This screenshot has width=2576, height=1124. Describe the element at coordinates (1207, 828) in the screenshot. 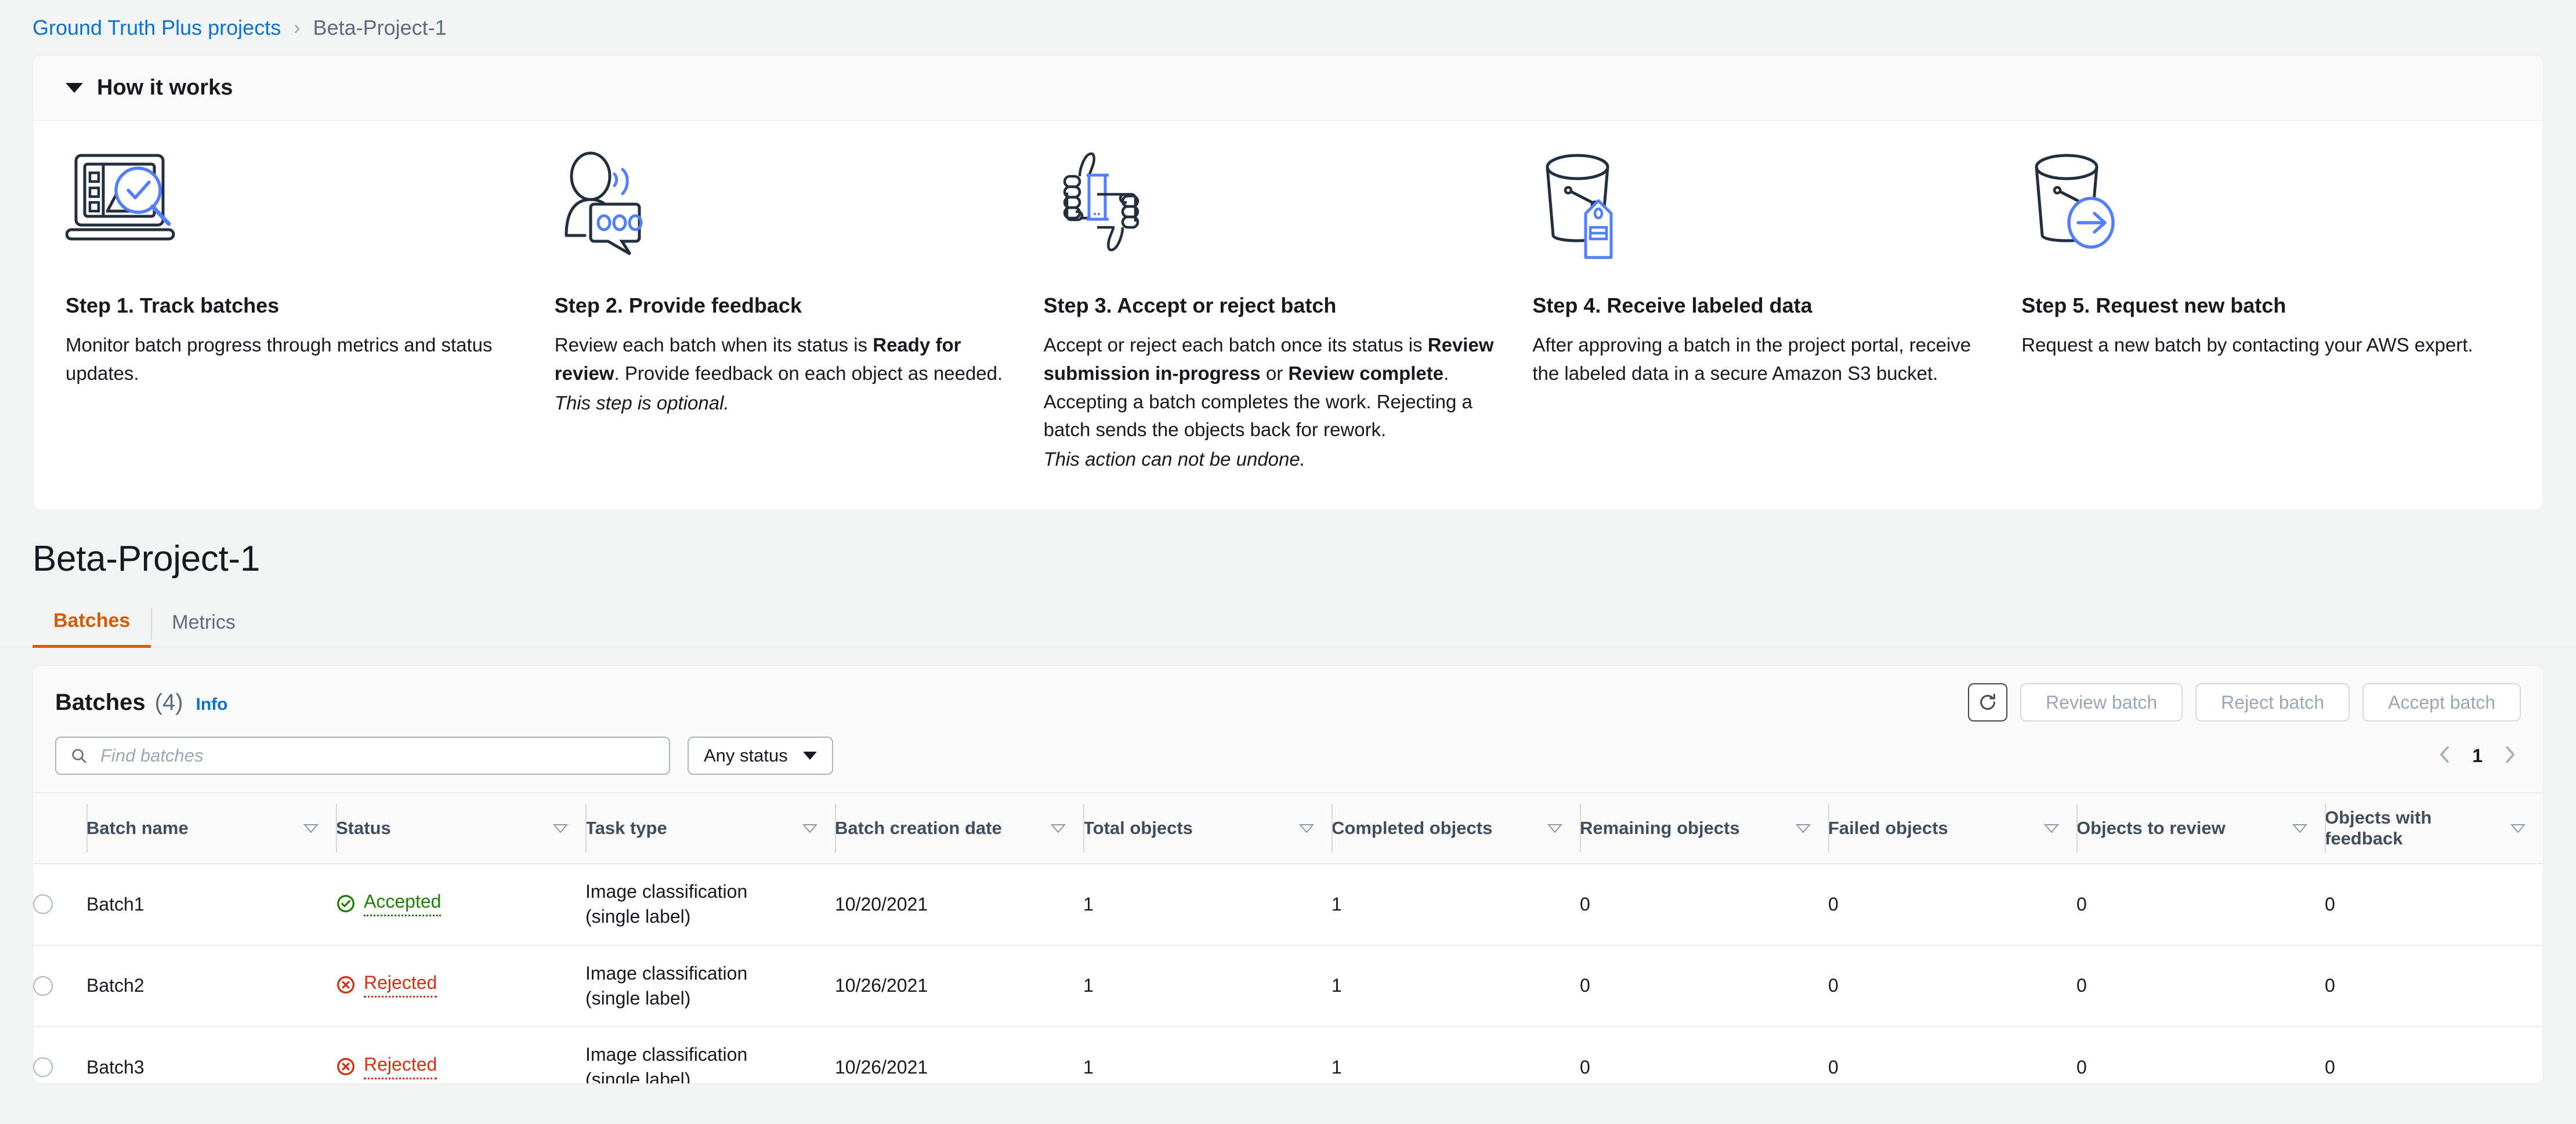

I see `column-header-total-objects: Total objects` at that location.